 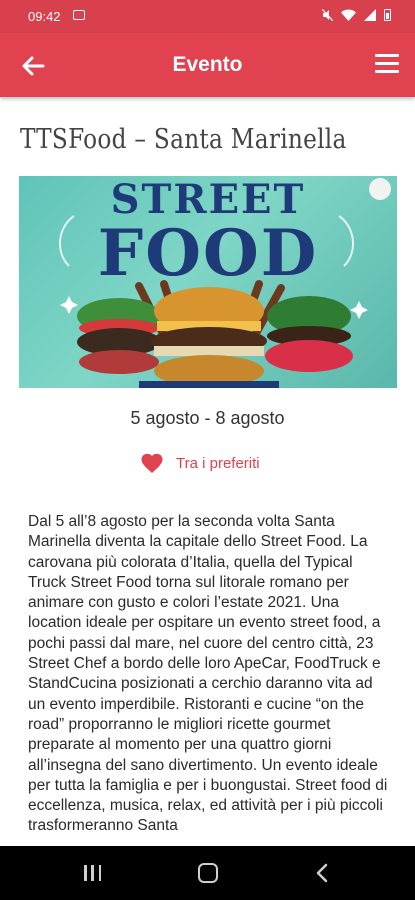 I want to click on wifi-icon, so click(x=348, y=15).